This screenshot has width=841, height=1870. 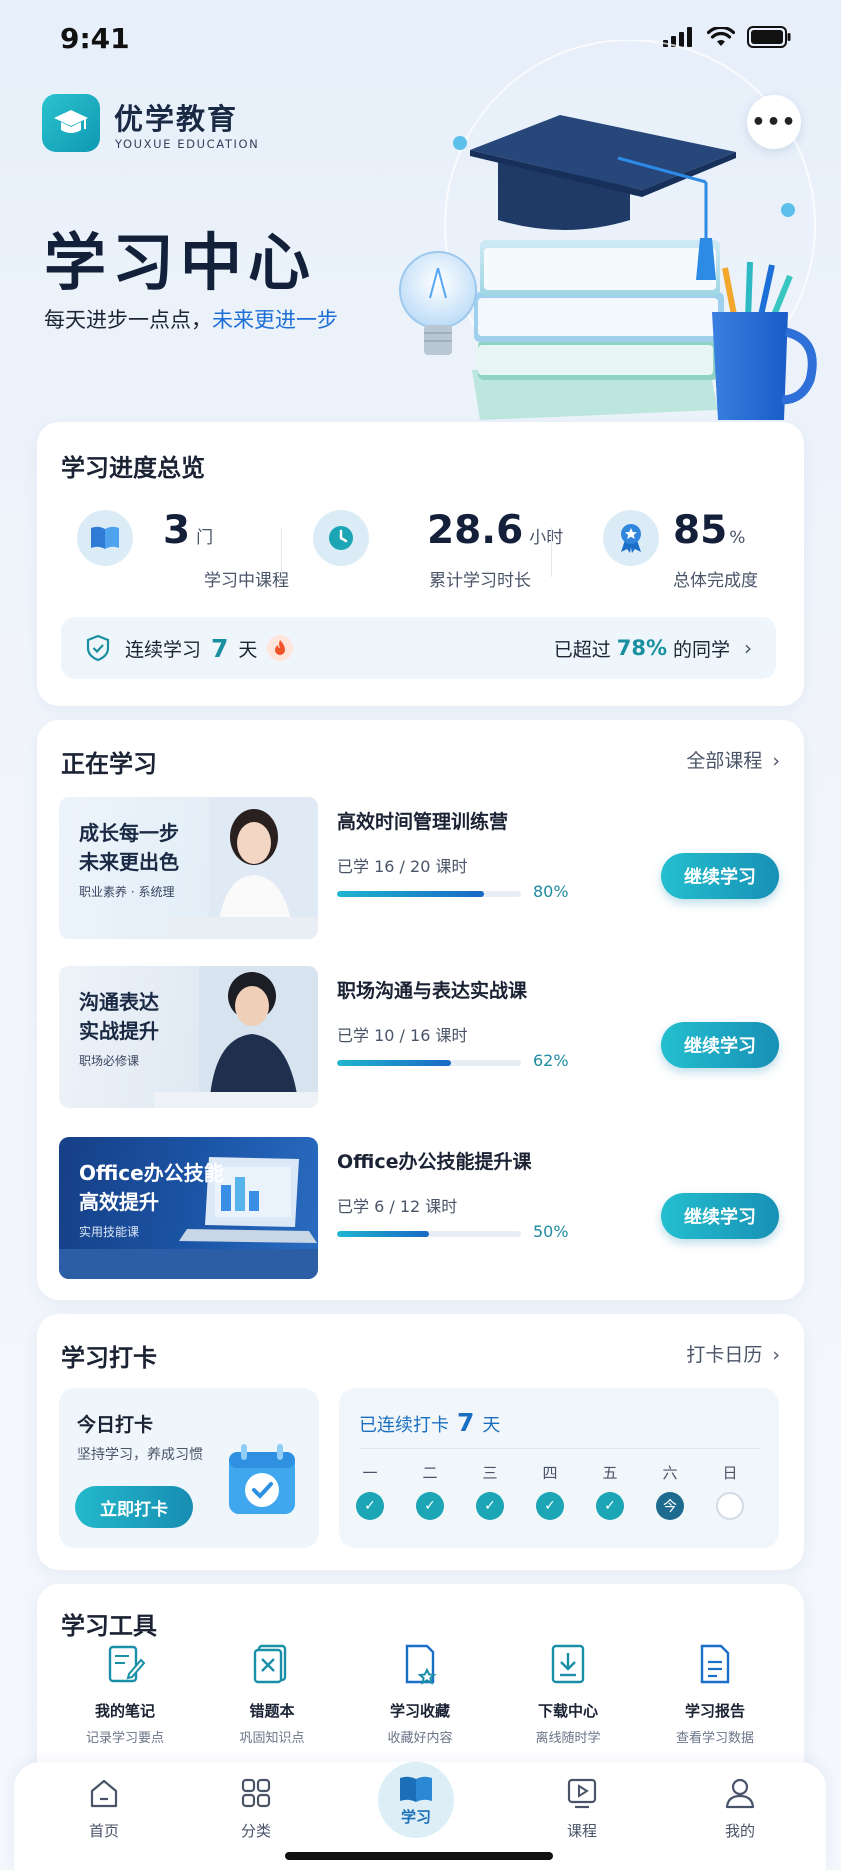 I want to click on stat-hours-value: 28.6 小时, so click(x=495, y=530).